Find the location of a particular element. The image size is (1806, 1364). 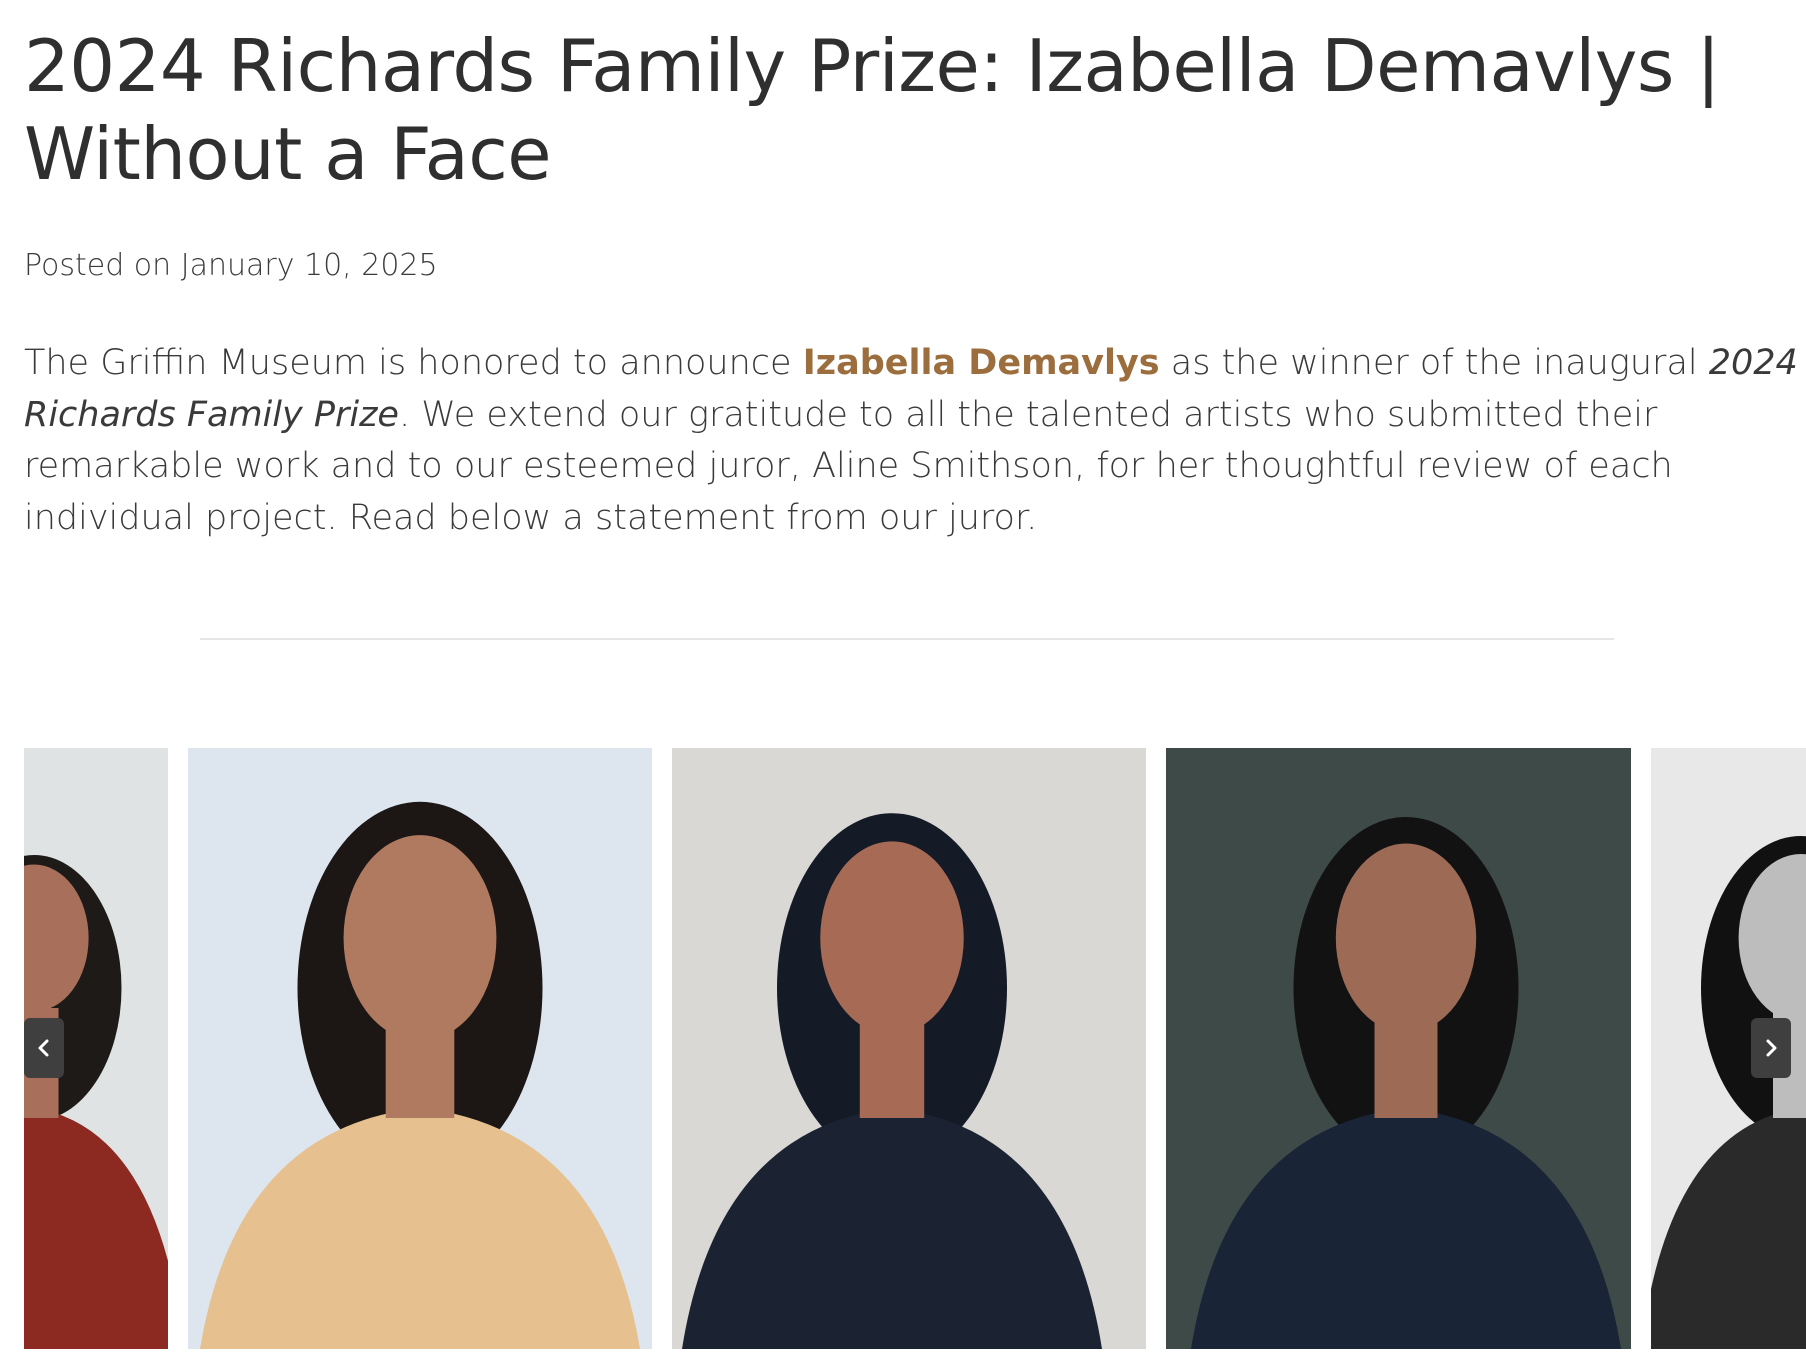

artist-link: Izabella Demavlys is located at coordinates (981, 363).